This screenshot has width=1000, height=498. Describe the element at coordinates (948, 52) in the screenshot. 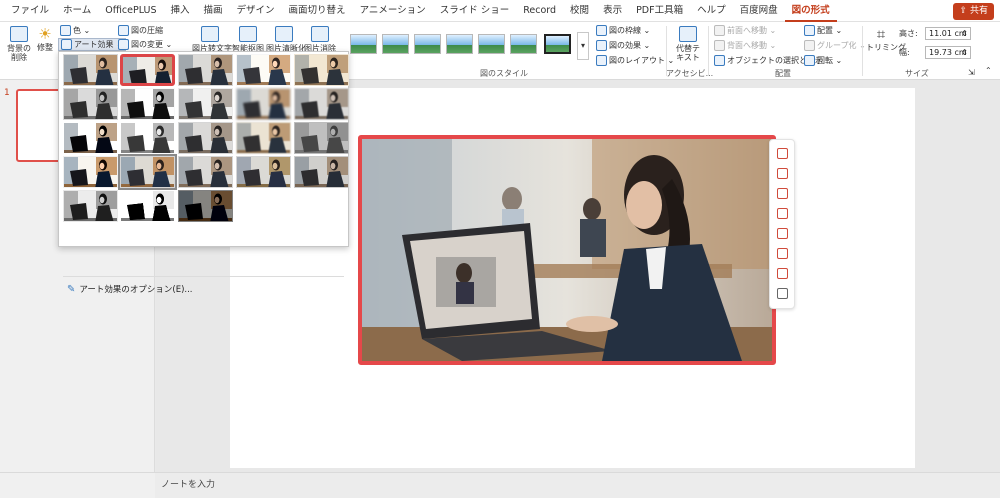

I see `width-input: 19.73 cm ⇕` at that location.